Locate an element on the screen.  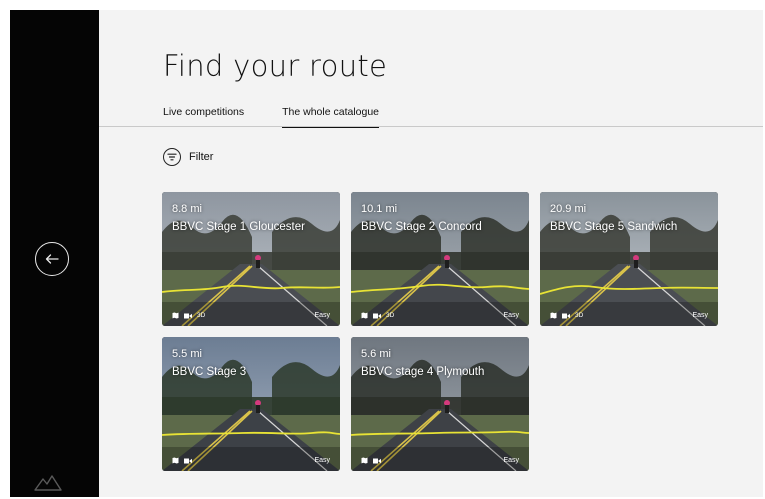
back-button is located at coordinates (52, 259).